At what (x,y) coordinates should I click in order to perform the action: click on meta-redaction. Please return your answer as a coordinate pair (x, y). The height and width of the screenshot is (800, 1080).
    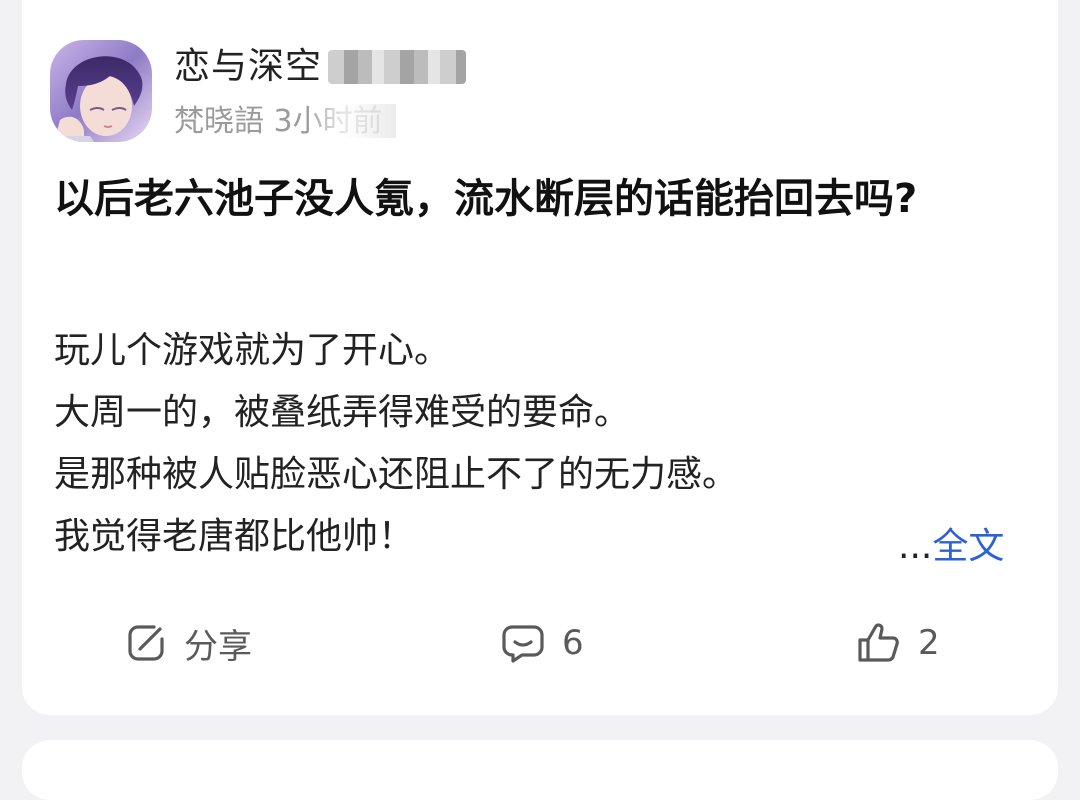
    Looking at the image, I should click on (352, 121).